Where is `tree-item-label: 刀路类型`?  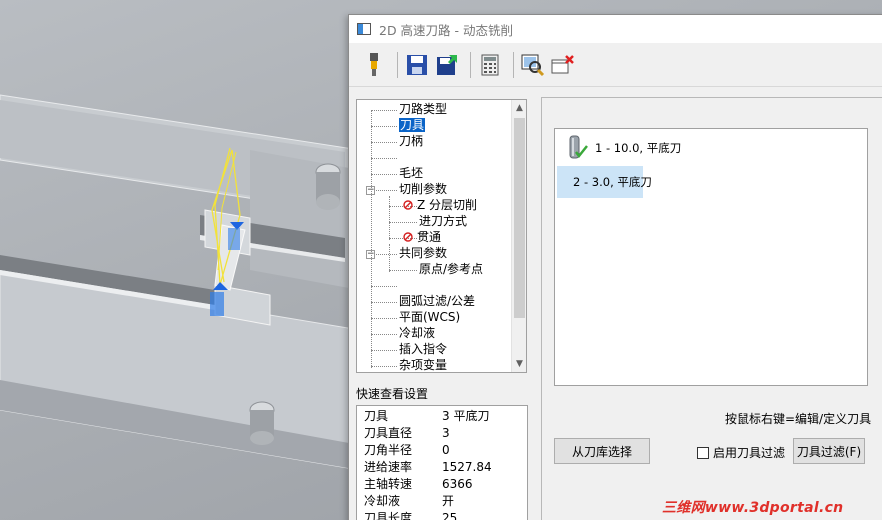 tree-item-label: 刀路类型 is located at coordinates (423, 109).